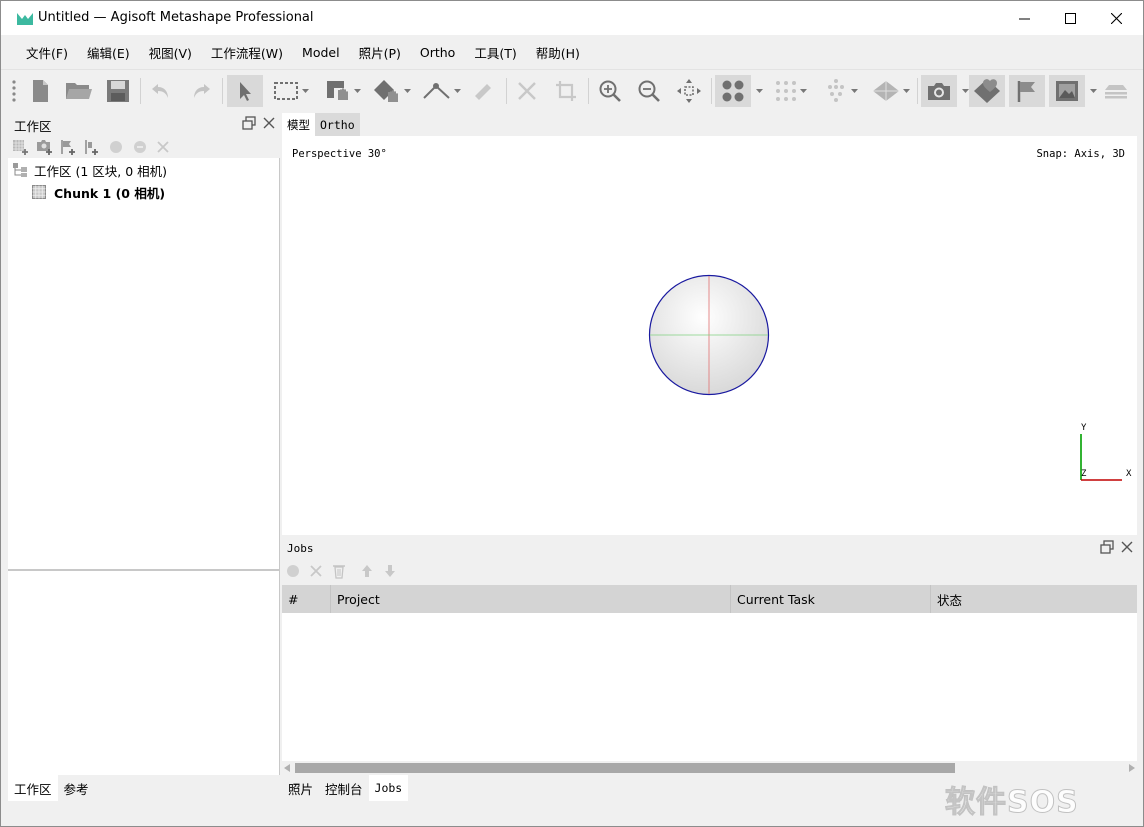 Image resolution: width=1144 pixels, height=827 pixels. I want to click on menu-view: 视图(V), so click(171, 52).